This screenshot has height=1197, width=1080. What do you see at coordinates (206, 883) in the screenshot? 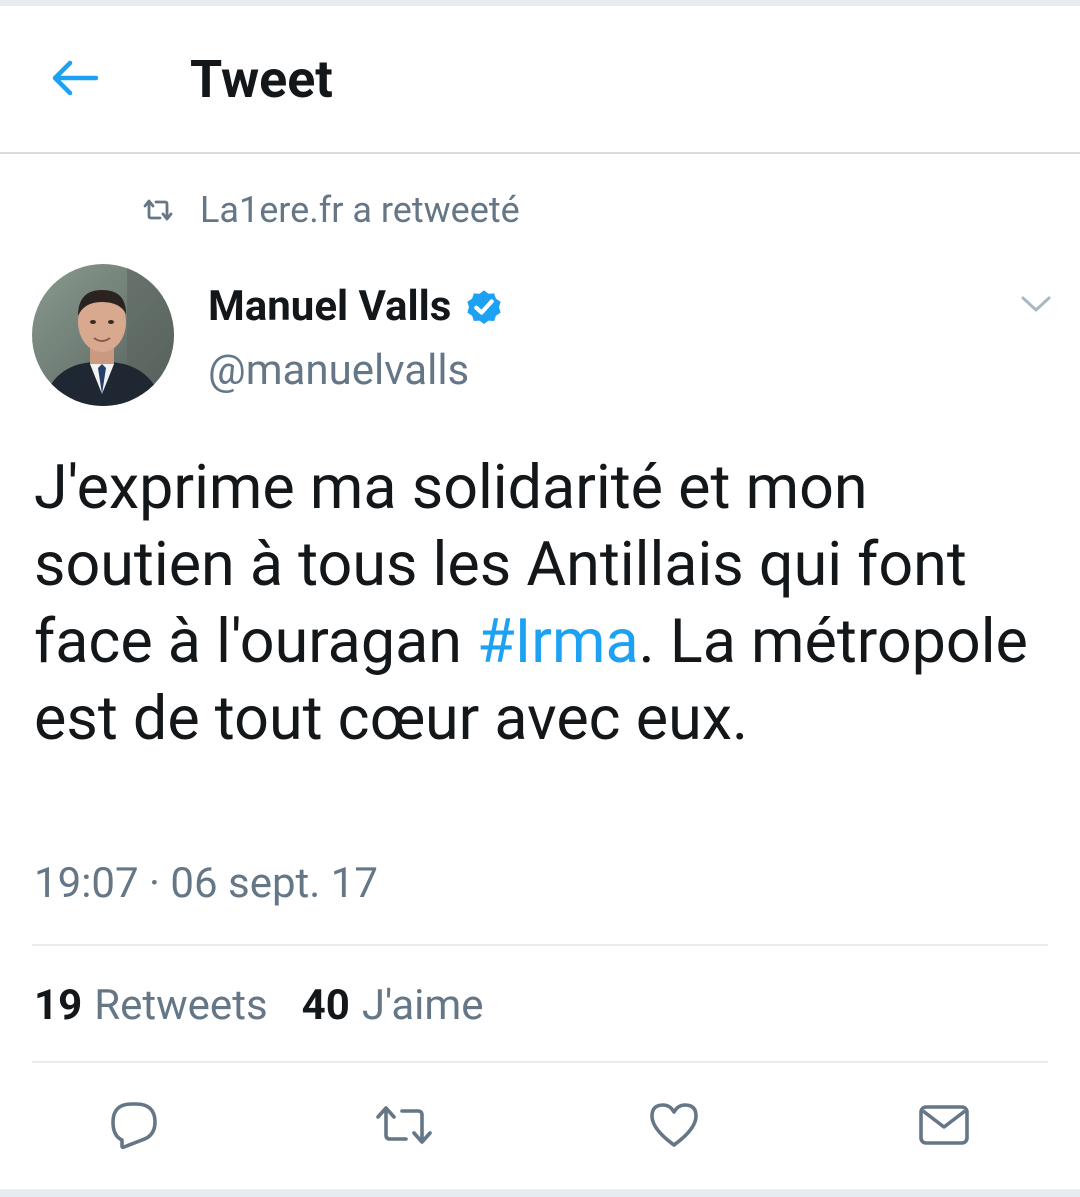
I see `tweet-timestamp: 19:07 · 06 sept. 17` at bounding box center [206, 883].